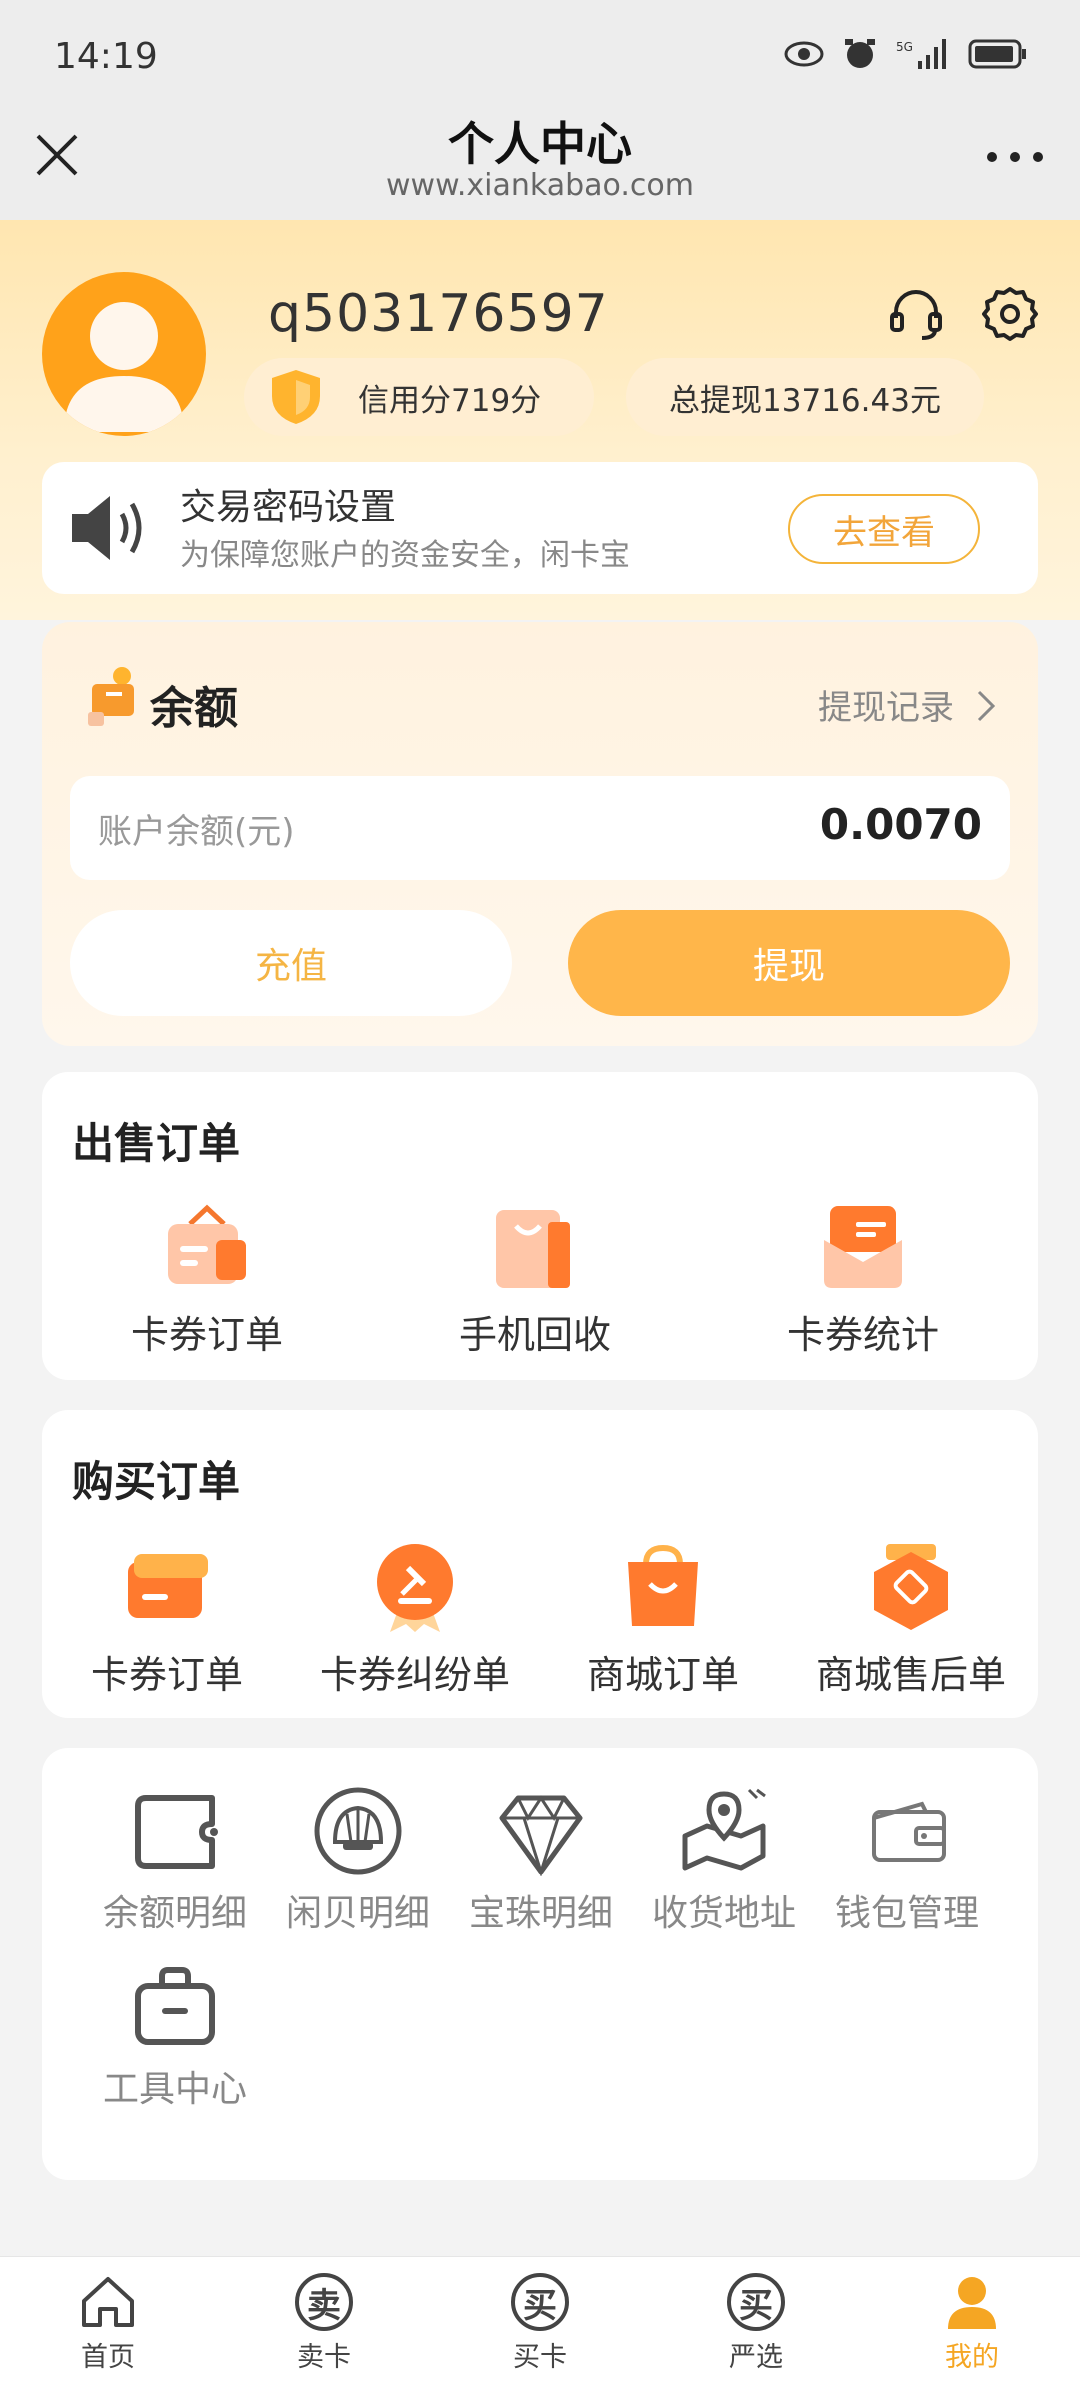 The height and width of the screenshot is (2389, 1080). Describe the element at coordinates (196, 832) in the screenshot. I see `balance-label: 账户余额(元)` at that location.